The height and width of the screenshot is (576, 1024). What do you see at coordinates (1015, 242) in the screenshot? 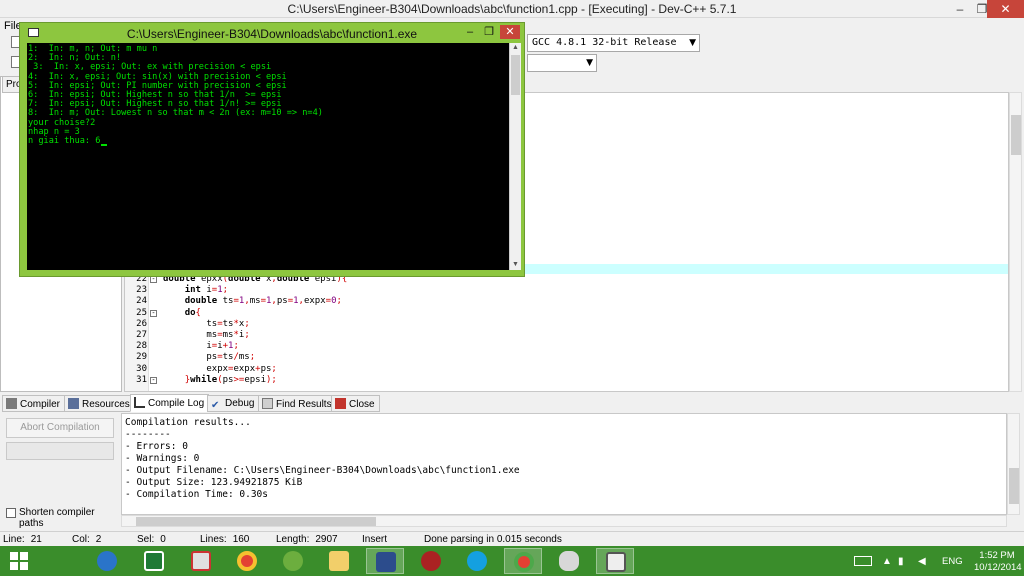
I see `editor-scrollbar` at bounding box center [1015, 242].